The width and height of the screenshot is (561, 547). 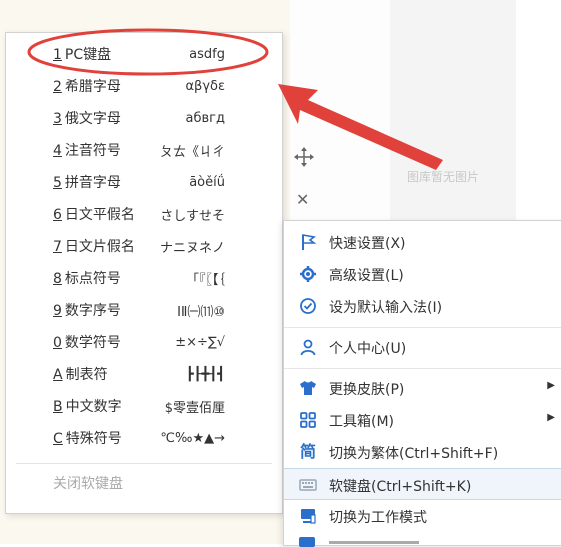 I want to click on keyboard-menu-item-russian: 3 俄文字母 абвгд, so click(x=144, y=118).